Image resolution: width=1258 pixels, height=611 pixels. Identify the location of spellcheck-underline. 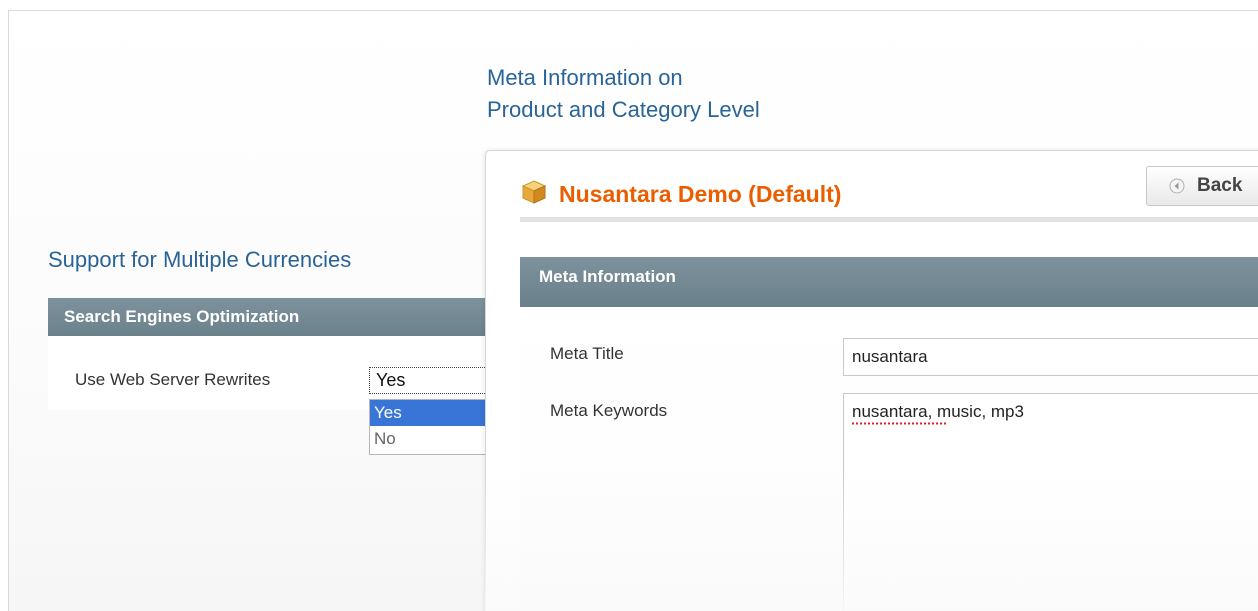
(899, 423).